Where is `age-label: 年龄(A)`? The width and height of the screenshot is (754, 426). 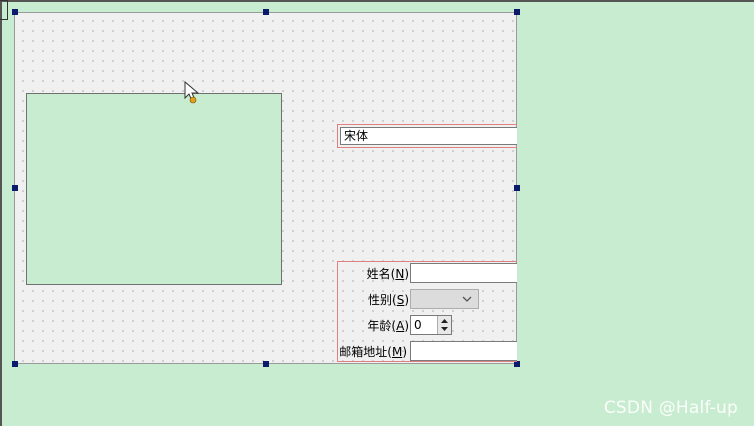 age-label: 年龄(A) is located at coordinates (388, 326).